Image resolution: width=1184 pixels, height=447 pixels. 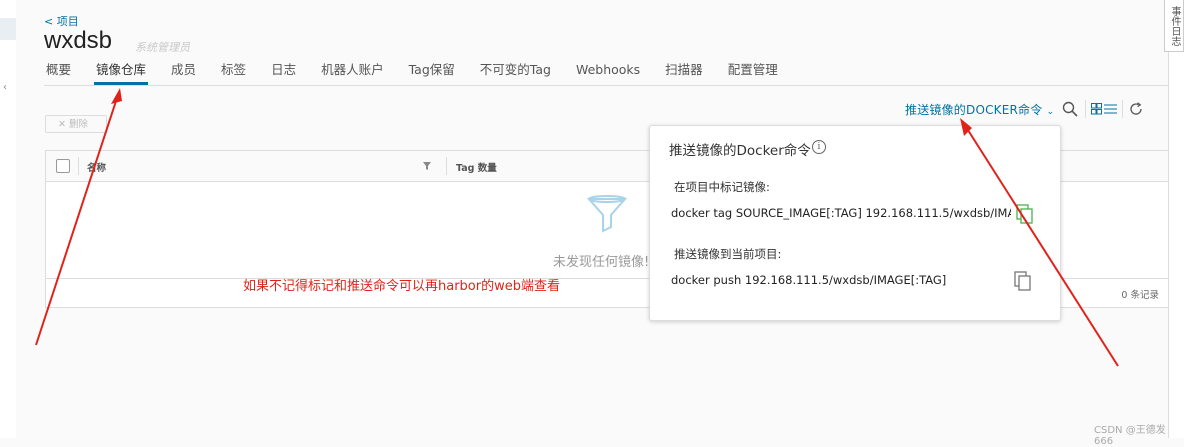 What do you see at coordinates (76, 221) in the screenshot?
I see `annotation-arrow-left` at bounding box center [76, 221].